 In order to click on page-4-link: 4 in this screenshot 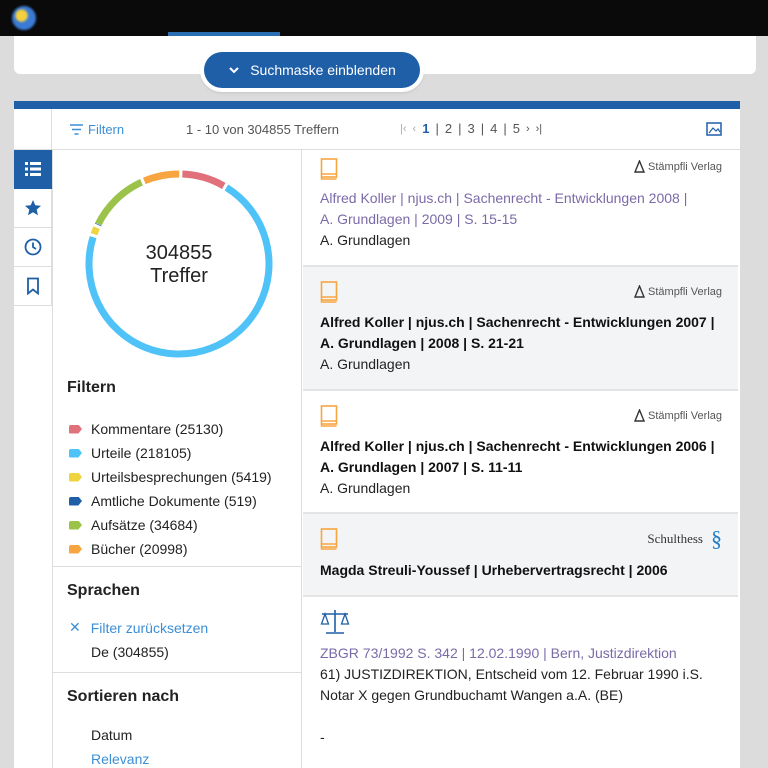, I will do `click(493, 128)`.